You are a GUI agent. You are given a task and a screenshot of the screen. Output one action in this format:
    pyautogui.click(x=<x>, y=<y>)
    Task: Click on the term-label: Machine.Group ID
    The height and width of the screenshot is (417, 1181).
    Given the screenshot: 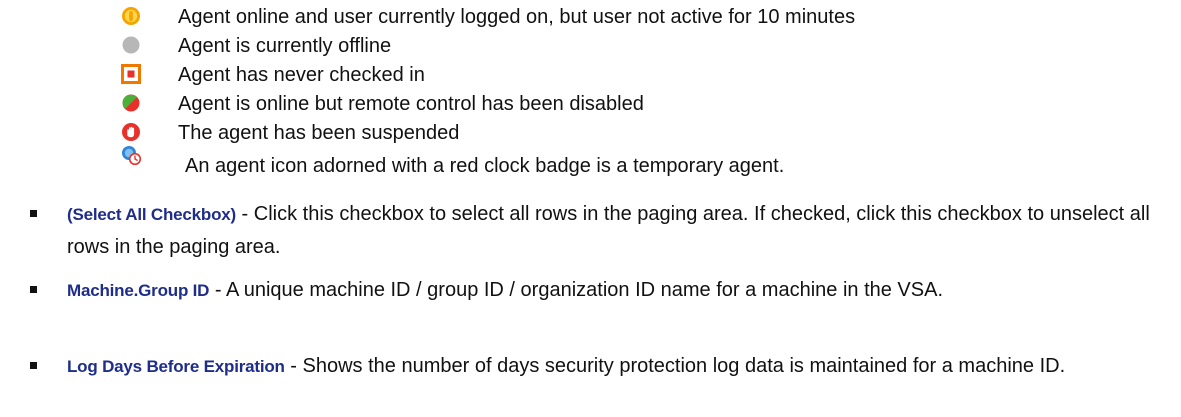 What is the action you would take?
    pyautogui.click(x=138, y=290)
    